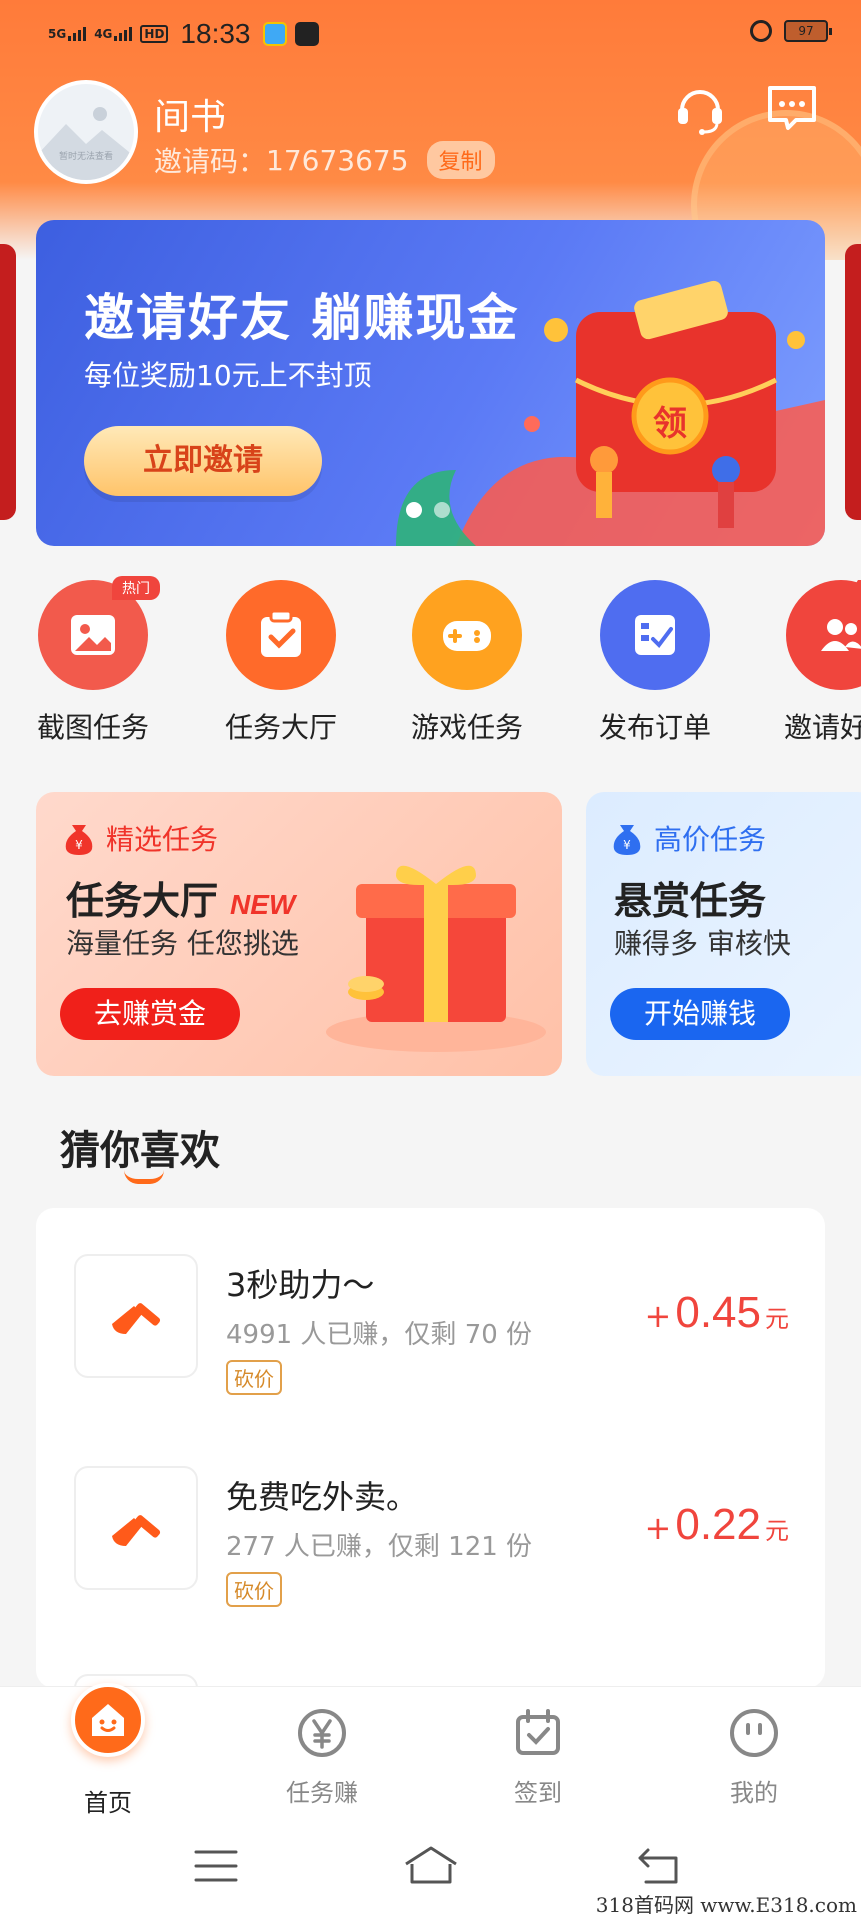 The height and width of the screenshot is (1920, 861). I want to click on shortcut-label: 任务大厅, so click(280, 727).